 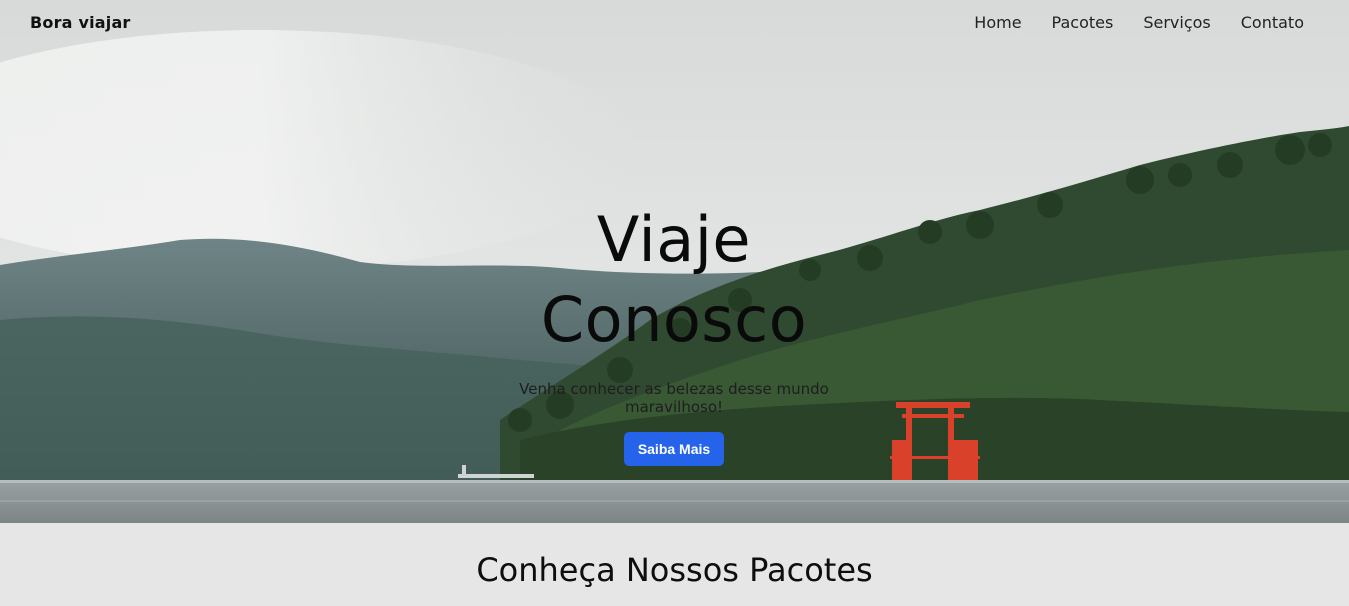 I want to click on nav-link-contato: Contato, so click(x=1272, y=22).